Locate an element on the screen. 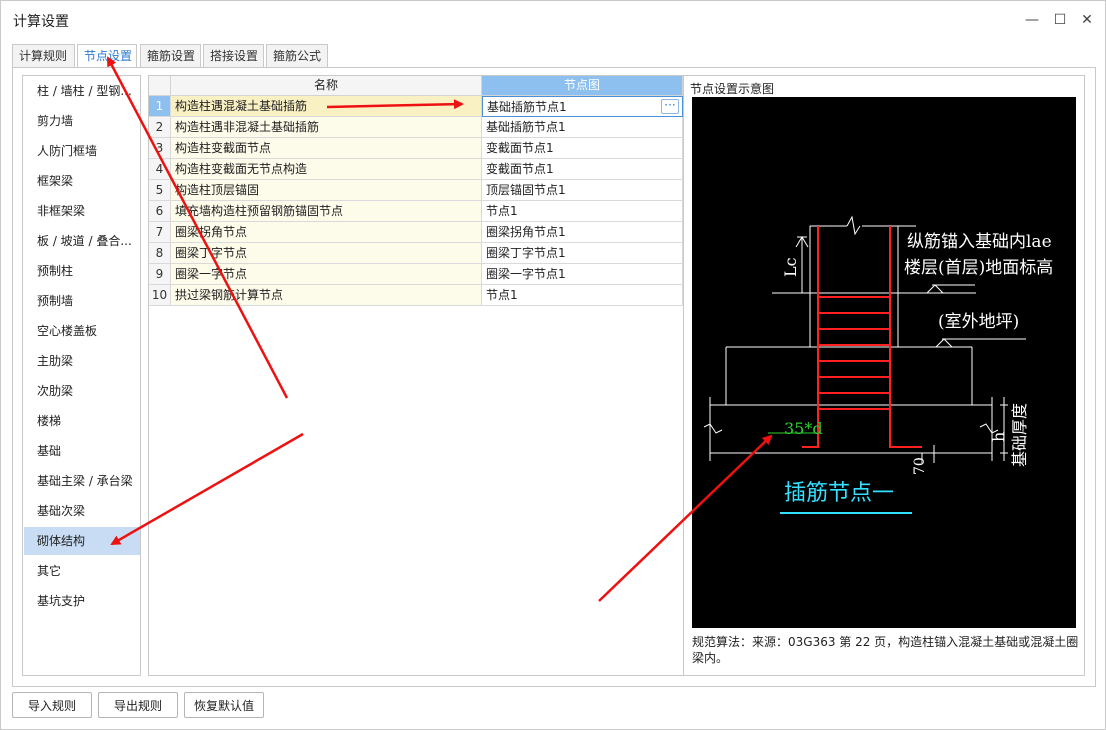  tab-lap-settings: 搭接设置 is located at coordinates (233, 56).